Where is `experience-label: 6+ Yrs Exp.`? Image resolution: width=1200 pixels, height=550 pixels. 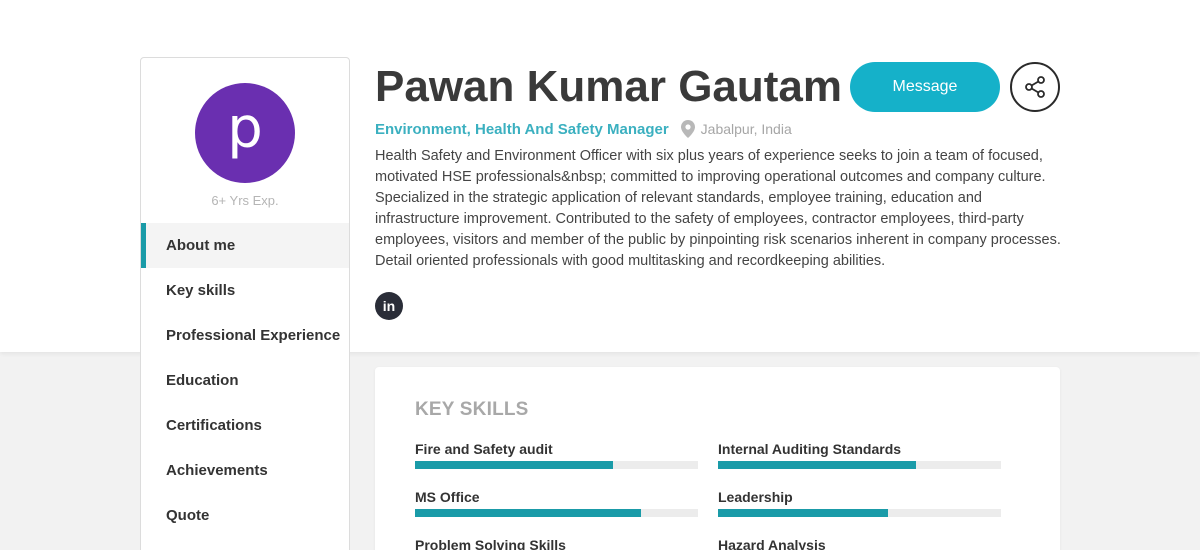 experience-label: 6+ Yrs Exp. is located at coordinates (245, 200).